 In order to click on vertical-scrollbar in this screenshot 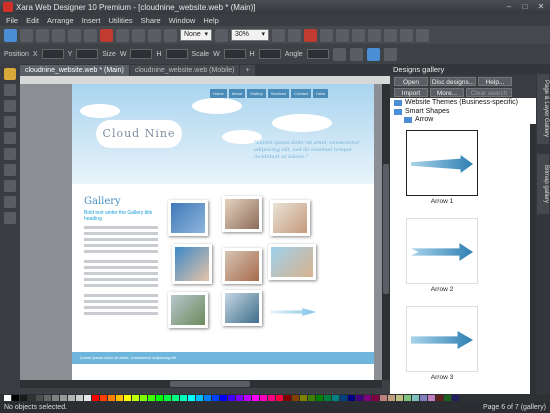, I will do `click(386, 232)`.